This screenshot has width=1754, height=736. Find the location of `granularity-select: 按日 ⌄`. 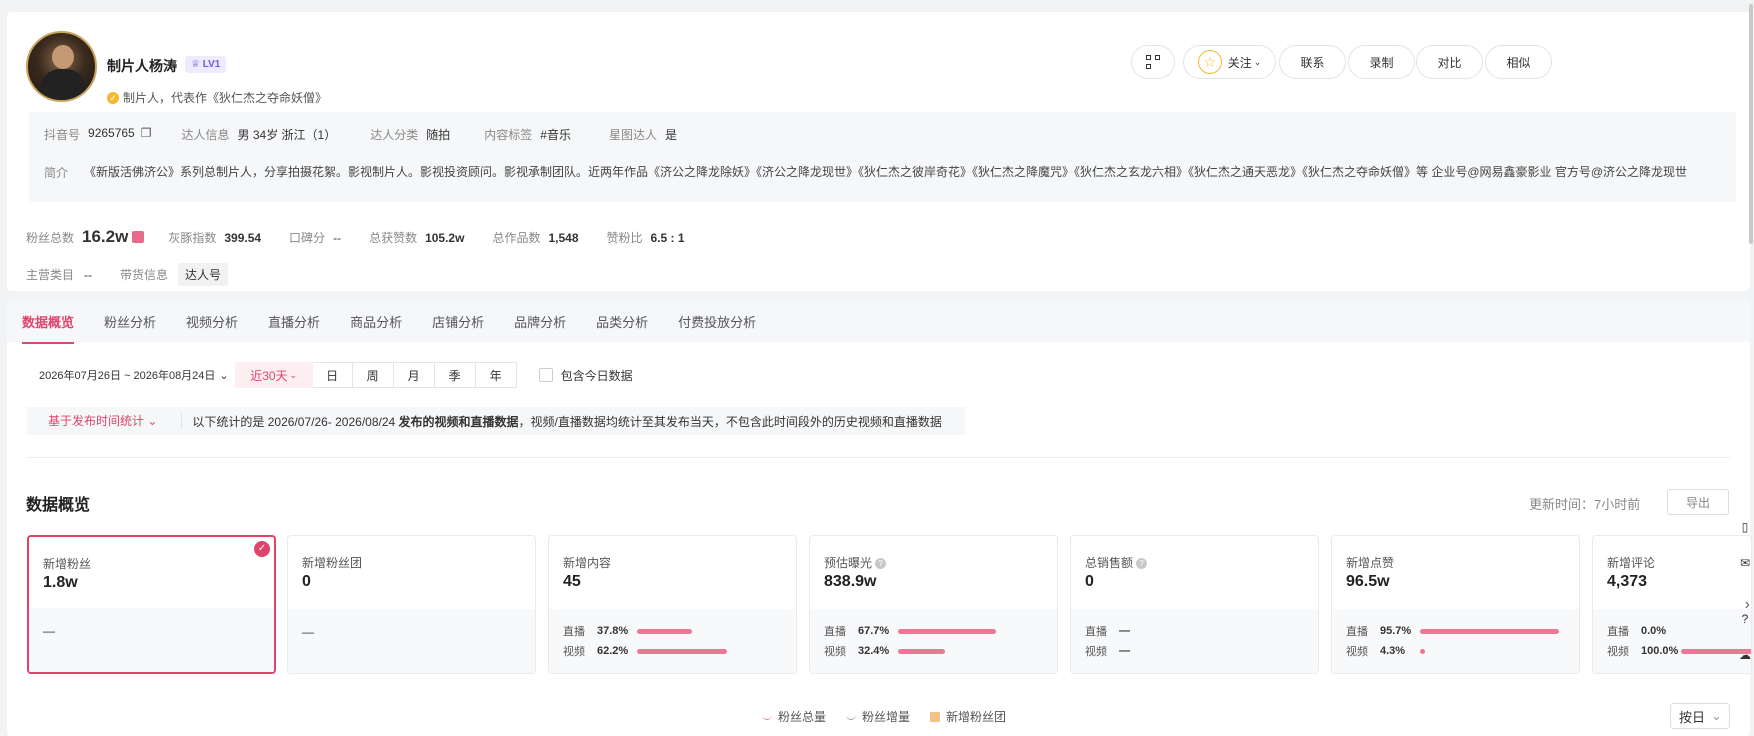

granularity-select: 按日 ⌄ is located at coordinates (1700, 716).